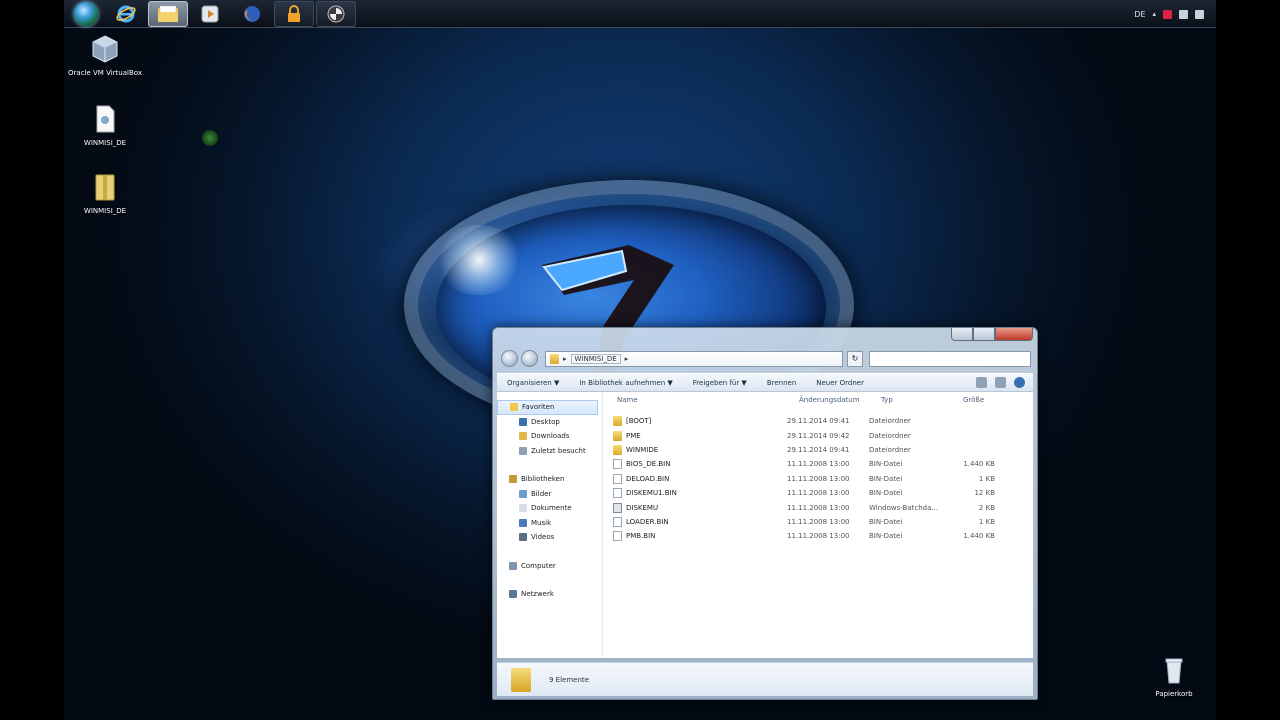 This screenshot has height=720, width=1280. I want to click on desktop-icon-winmisi-folder: WINMISI_DE, so click(105, 193).